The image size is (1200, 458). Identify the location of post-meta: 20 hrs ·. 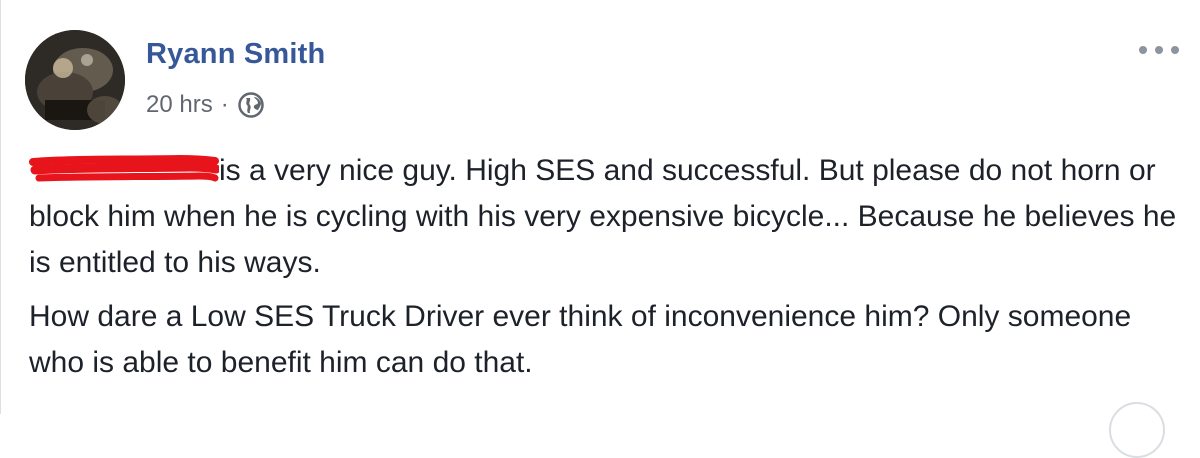
(205, 105).